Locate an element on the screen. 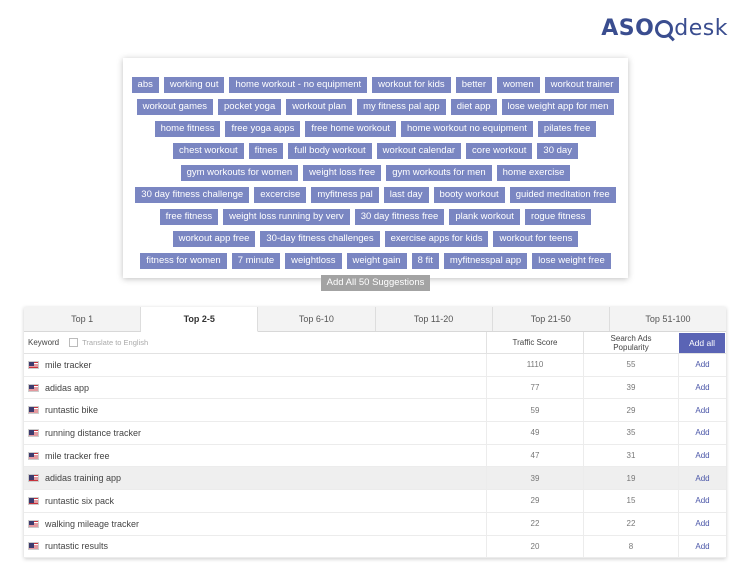 The height and width of the screenshot is (581, 750). suggestion-tag: my fitness pal app is located at coordinates (401, 107).